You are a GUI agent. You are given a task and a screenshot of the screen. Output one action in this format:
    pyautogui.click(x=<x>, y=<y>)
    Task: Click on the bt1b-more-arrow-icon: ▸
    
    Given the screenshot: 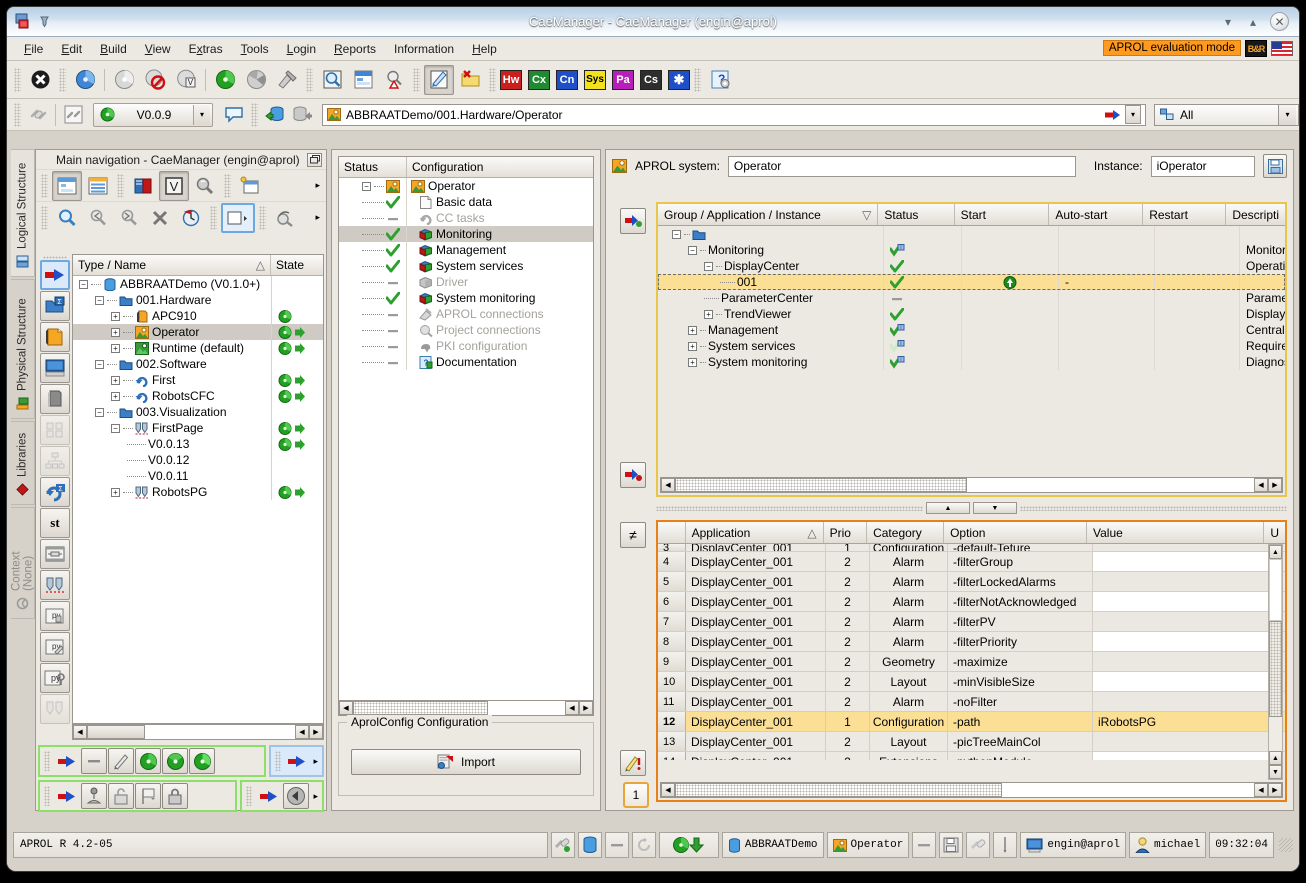 What is the action you would take?
    pyautogui.click(x=315, y=761)
    